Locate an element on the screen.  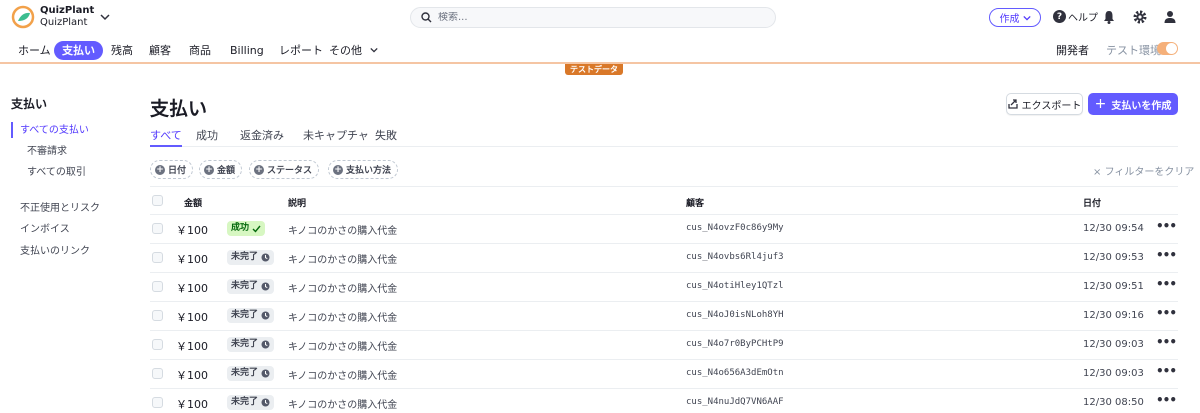
sidebar-item-disputes: 不審請求 is located at coordinates (47, 152).